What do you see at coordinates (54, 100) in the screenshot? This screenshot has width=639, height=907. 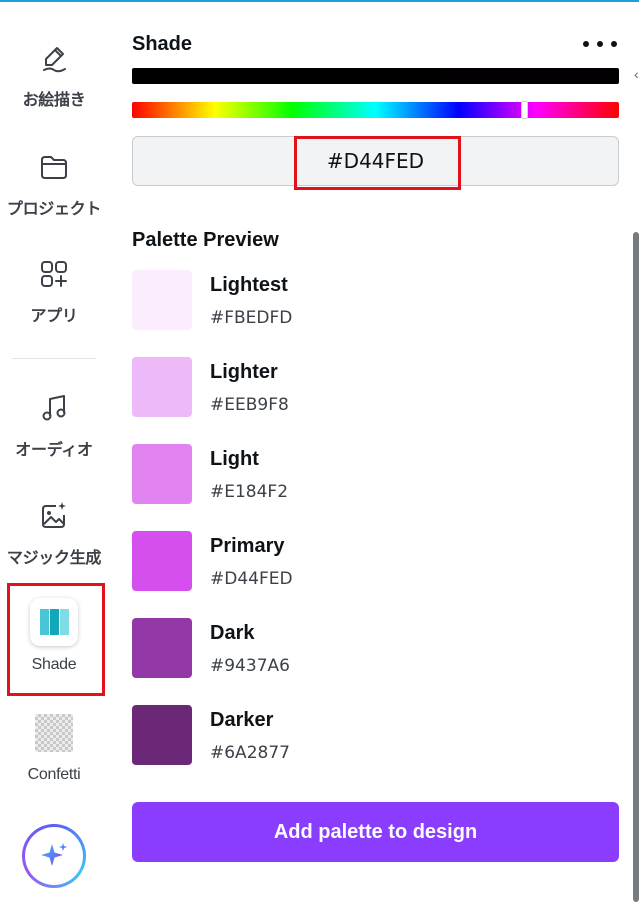 I see `sidebar-item-label: お絵描き` at bounding box center [54, 100].